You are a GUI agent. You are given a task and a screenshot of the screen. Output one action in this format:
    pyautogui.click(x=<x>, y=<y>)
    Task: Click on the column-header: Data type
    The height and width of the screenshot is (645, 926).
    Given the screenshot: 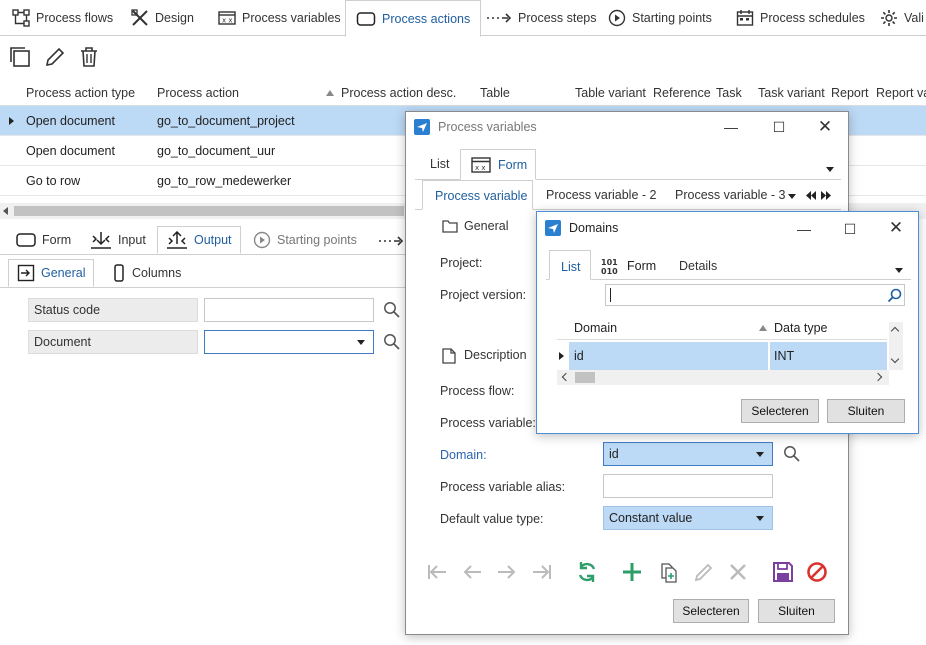 What is the action you would take?
    pyautogui.click(x=801, y=328)
    